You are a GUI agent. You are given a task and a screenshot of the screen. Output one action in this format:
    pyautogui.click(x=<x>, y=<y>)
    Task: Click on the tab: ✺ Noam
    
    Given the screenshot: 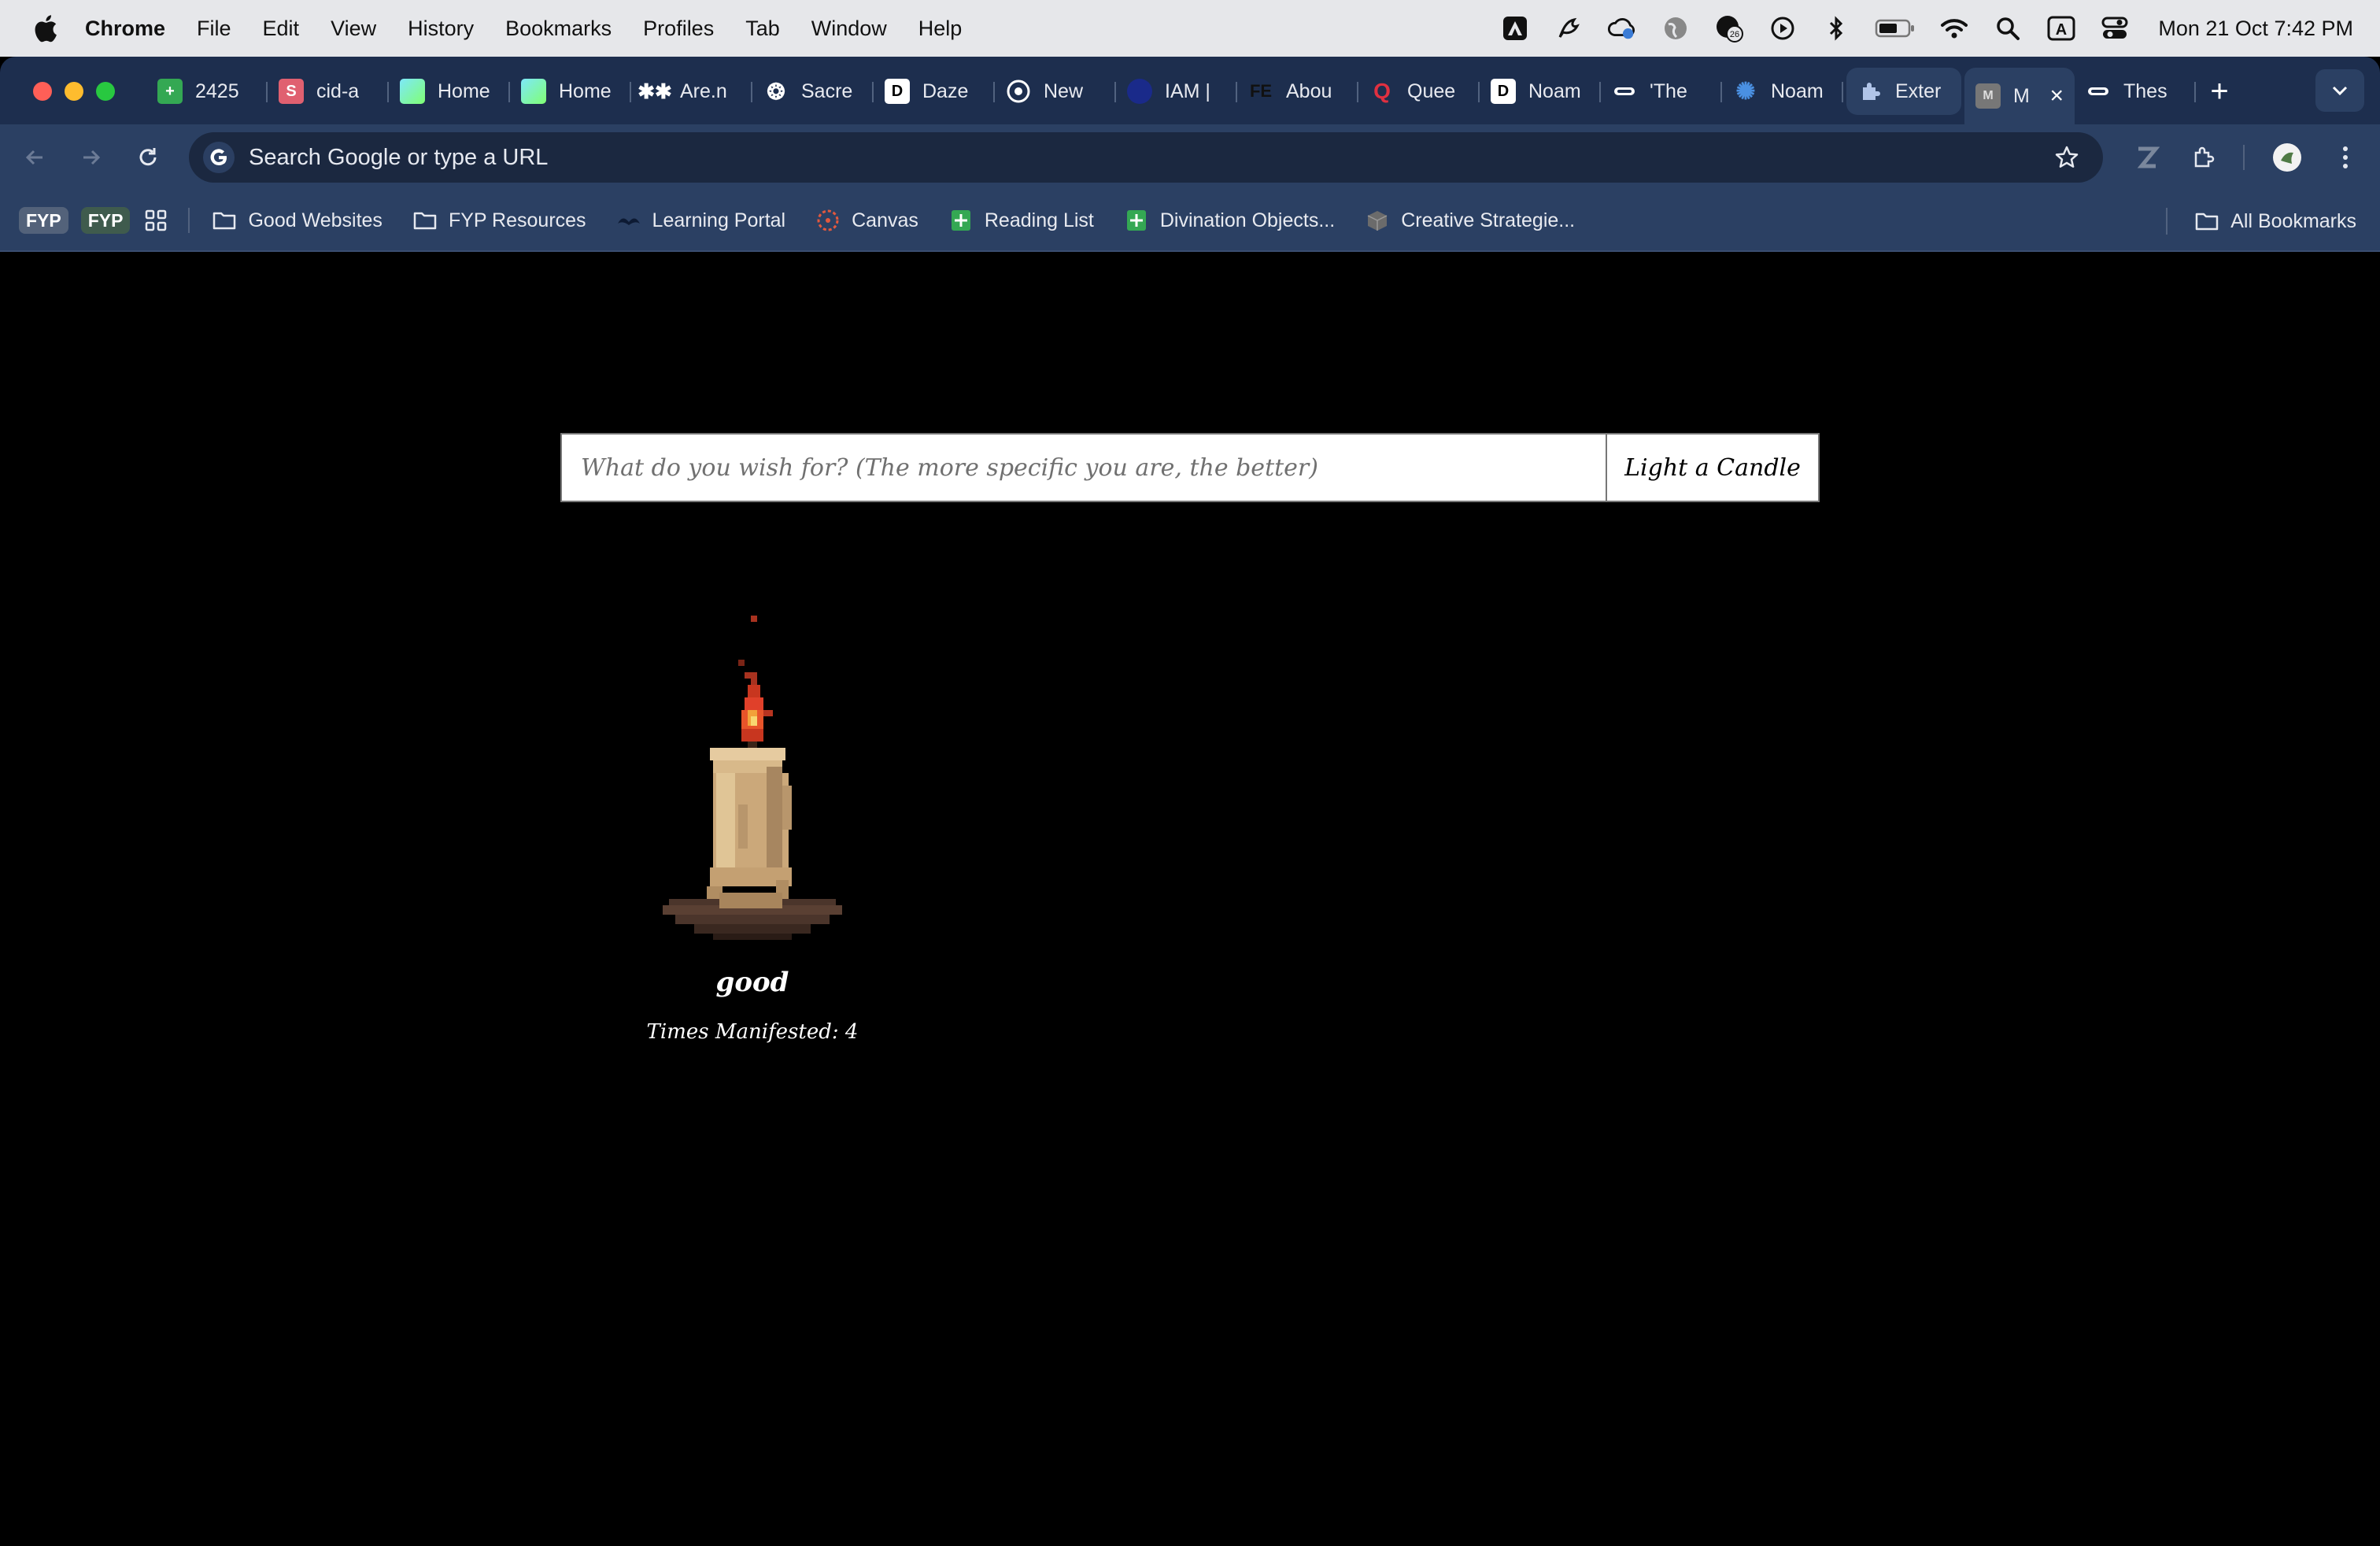 What is the action you would take?
    pyautogui.click(x=1782, y=91)
    